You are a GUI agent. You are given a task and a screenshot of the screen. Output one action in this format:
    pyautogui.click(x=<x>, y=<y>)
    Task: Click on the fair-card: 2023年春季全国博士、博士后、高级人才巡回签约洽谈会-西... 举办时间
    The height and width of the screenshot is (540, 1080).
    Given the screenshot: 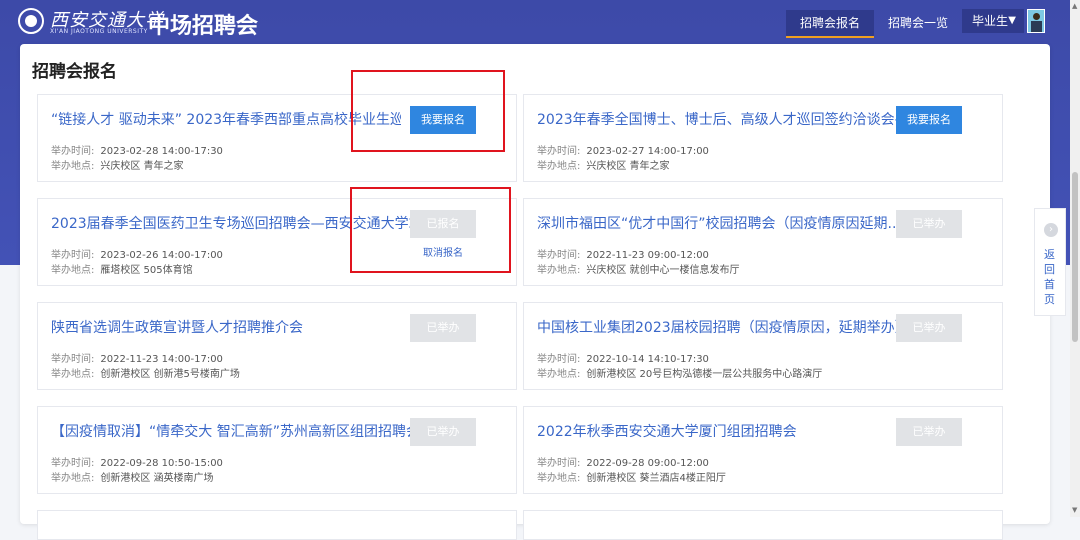 What is the action you would take?
    pyautogui.click(x=763, y=138)
    